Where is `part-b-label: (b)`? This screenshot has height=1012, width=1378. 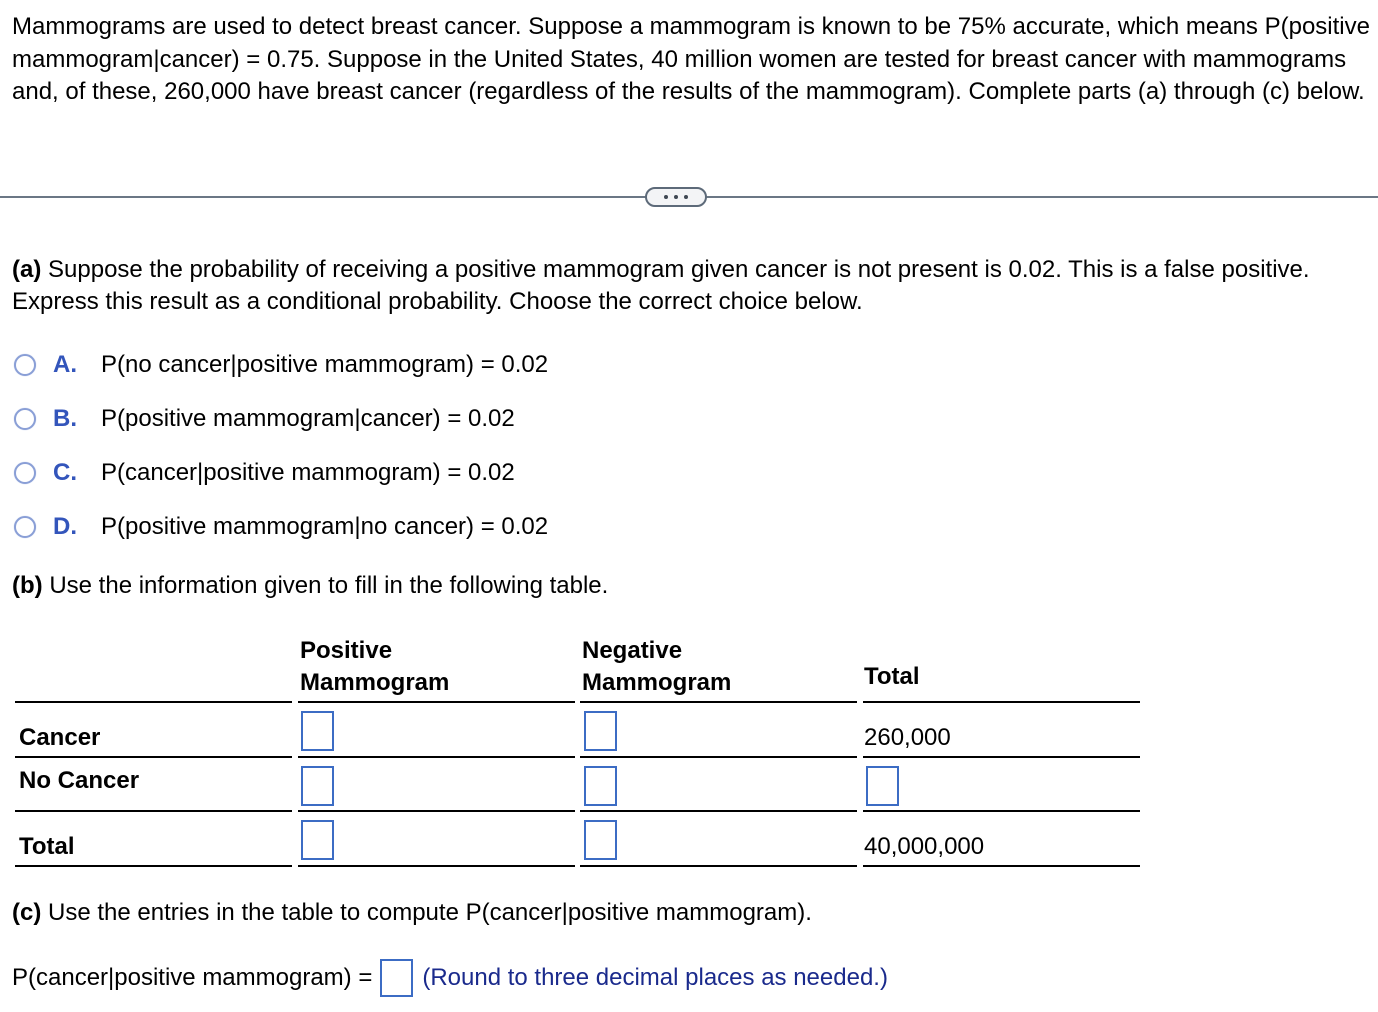 part-b-label: (b) is located at coordinates (27, 585).